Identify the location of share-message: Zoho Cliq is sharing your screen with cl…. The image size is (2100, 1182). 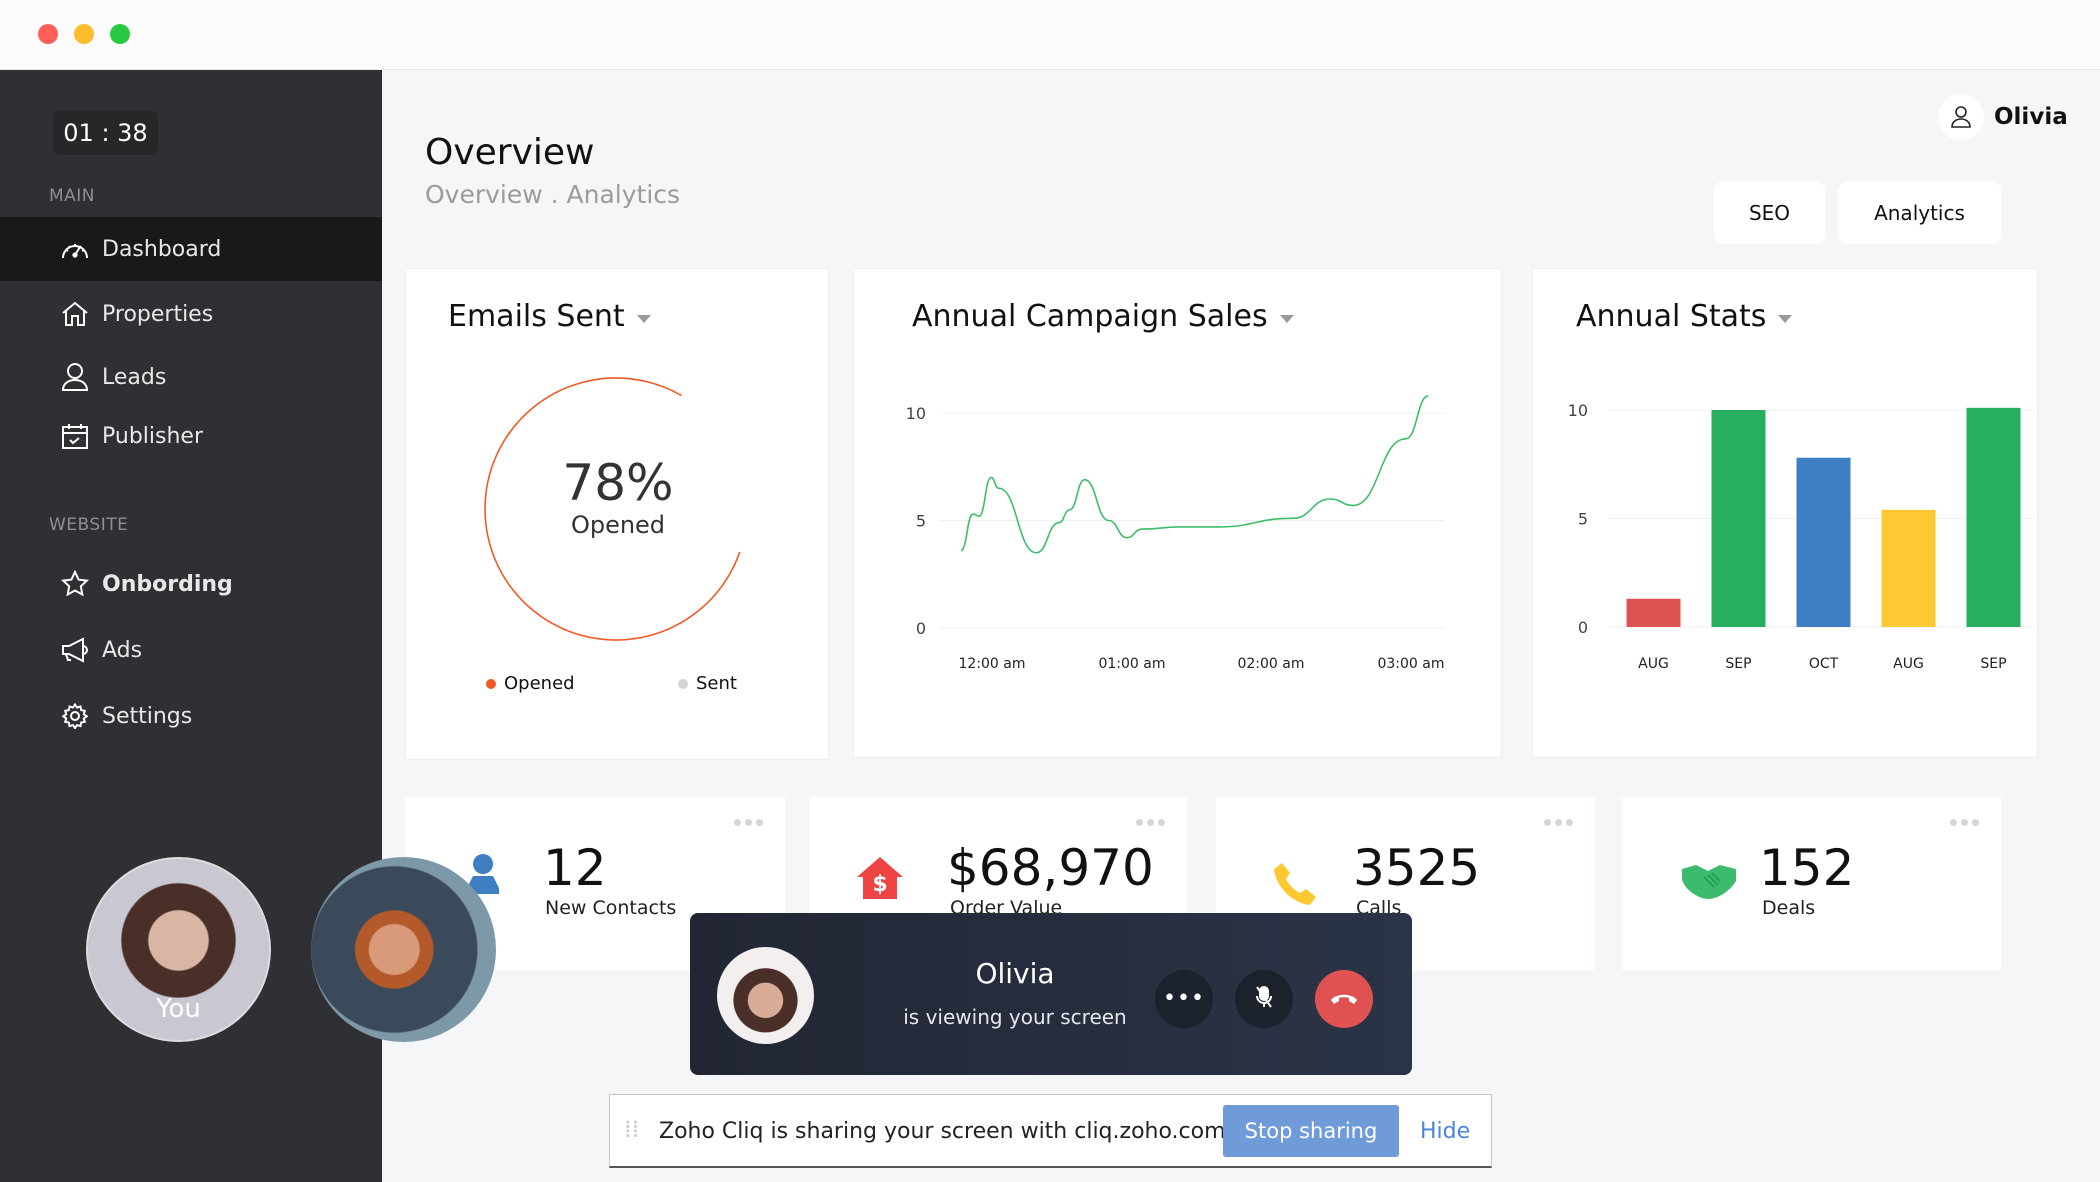
(946, 1131).